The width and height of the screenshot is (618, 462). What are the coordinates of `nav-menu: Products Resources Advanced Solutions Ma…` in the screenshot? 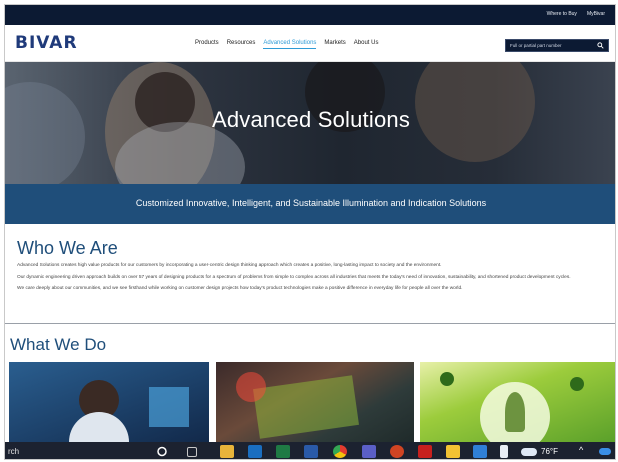 It's located at (286, 44).